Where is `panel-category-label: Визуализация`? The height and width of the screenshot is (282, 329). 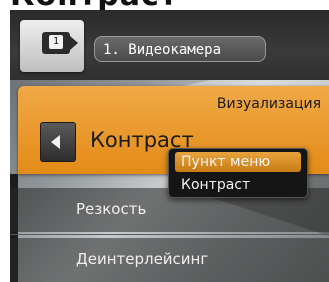
panel-category-label: Визуализация is located at coordinates (268, 104).